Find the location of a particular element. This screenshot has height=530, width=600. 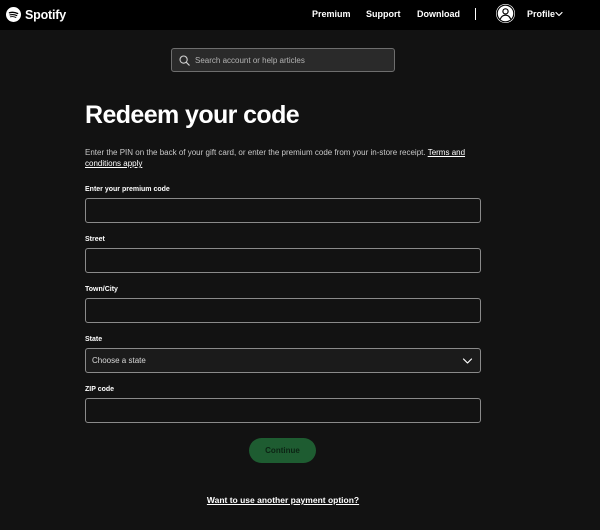

state-select: Choose a state is located at coordinates (283, 360).